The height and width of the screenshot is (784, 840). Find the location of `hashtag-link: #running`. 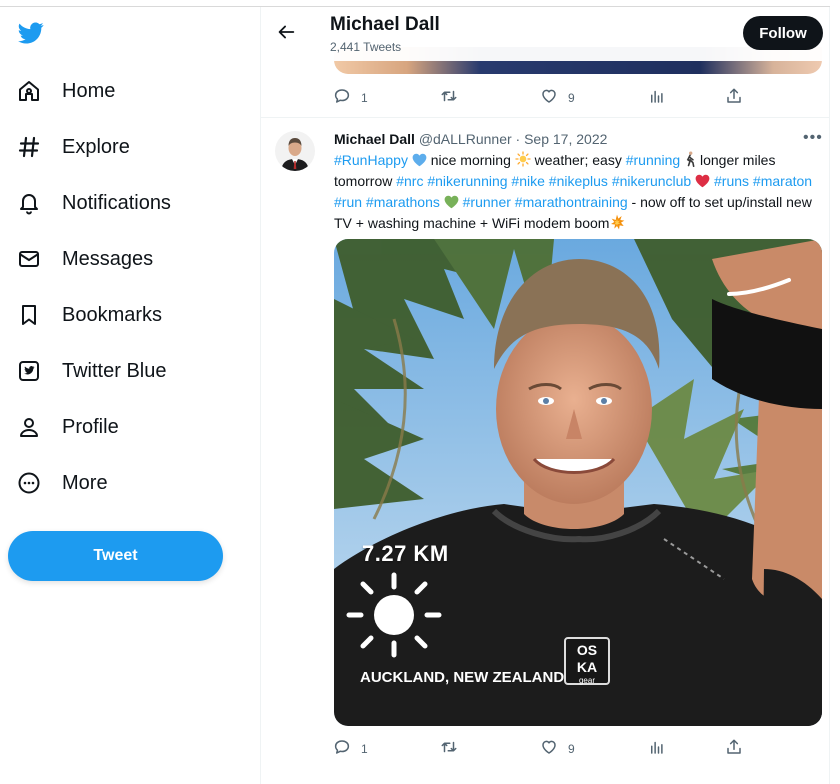

hashtag-link: #running is located at coordinates (653, 160).